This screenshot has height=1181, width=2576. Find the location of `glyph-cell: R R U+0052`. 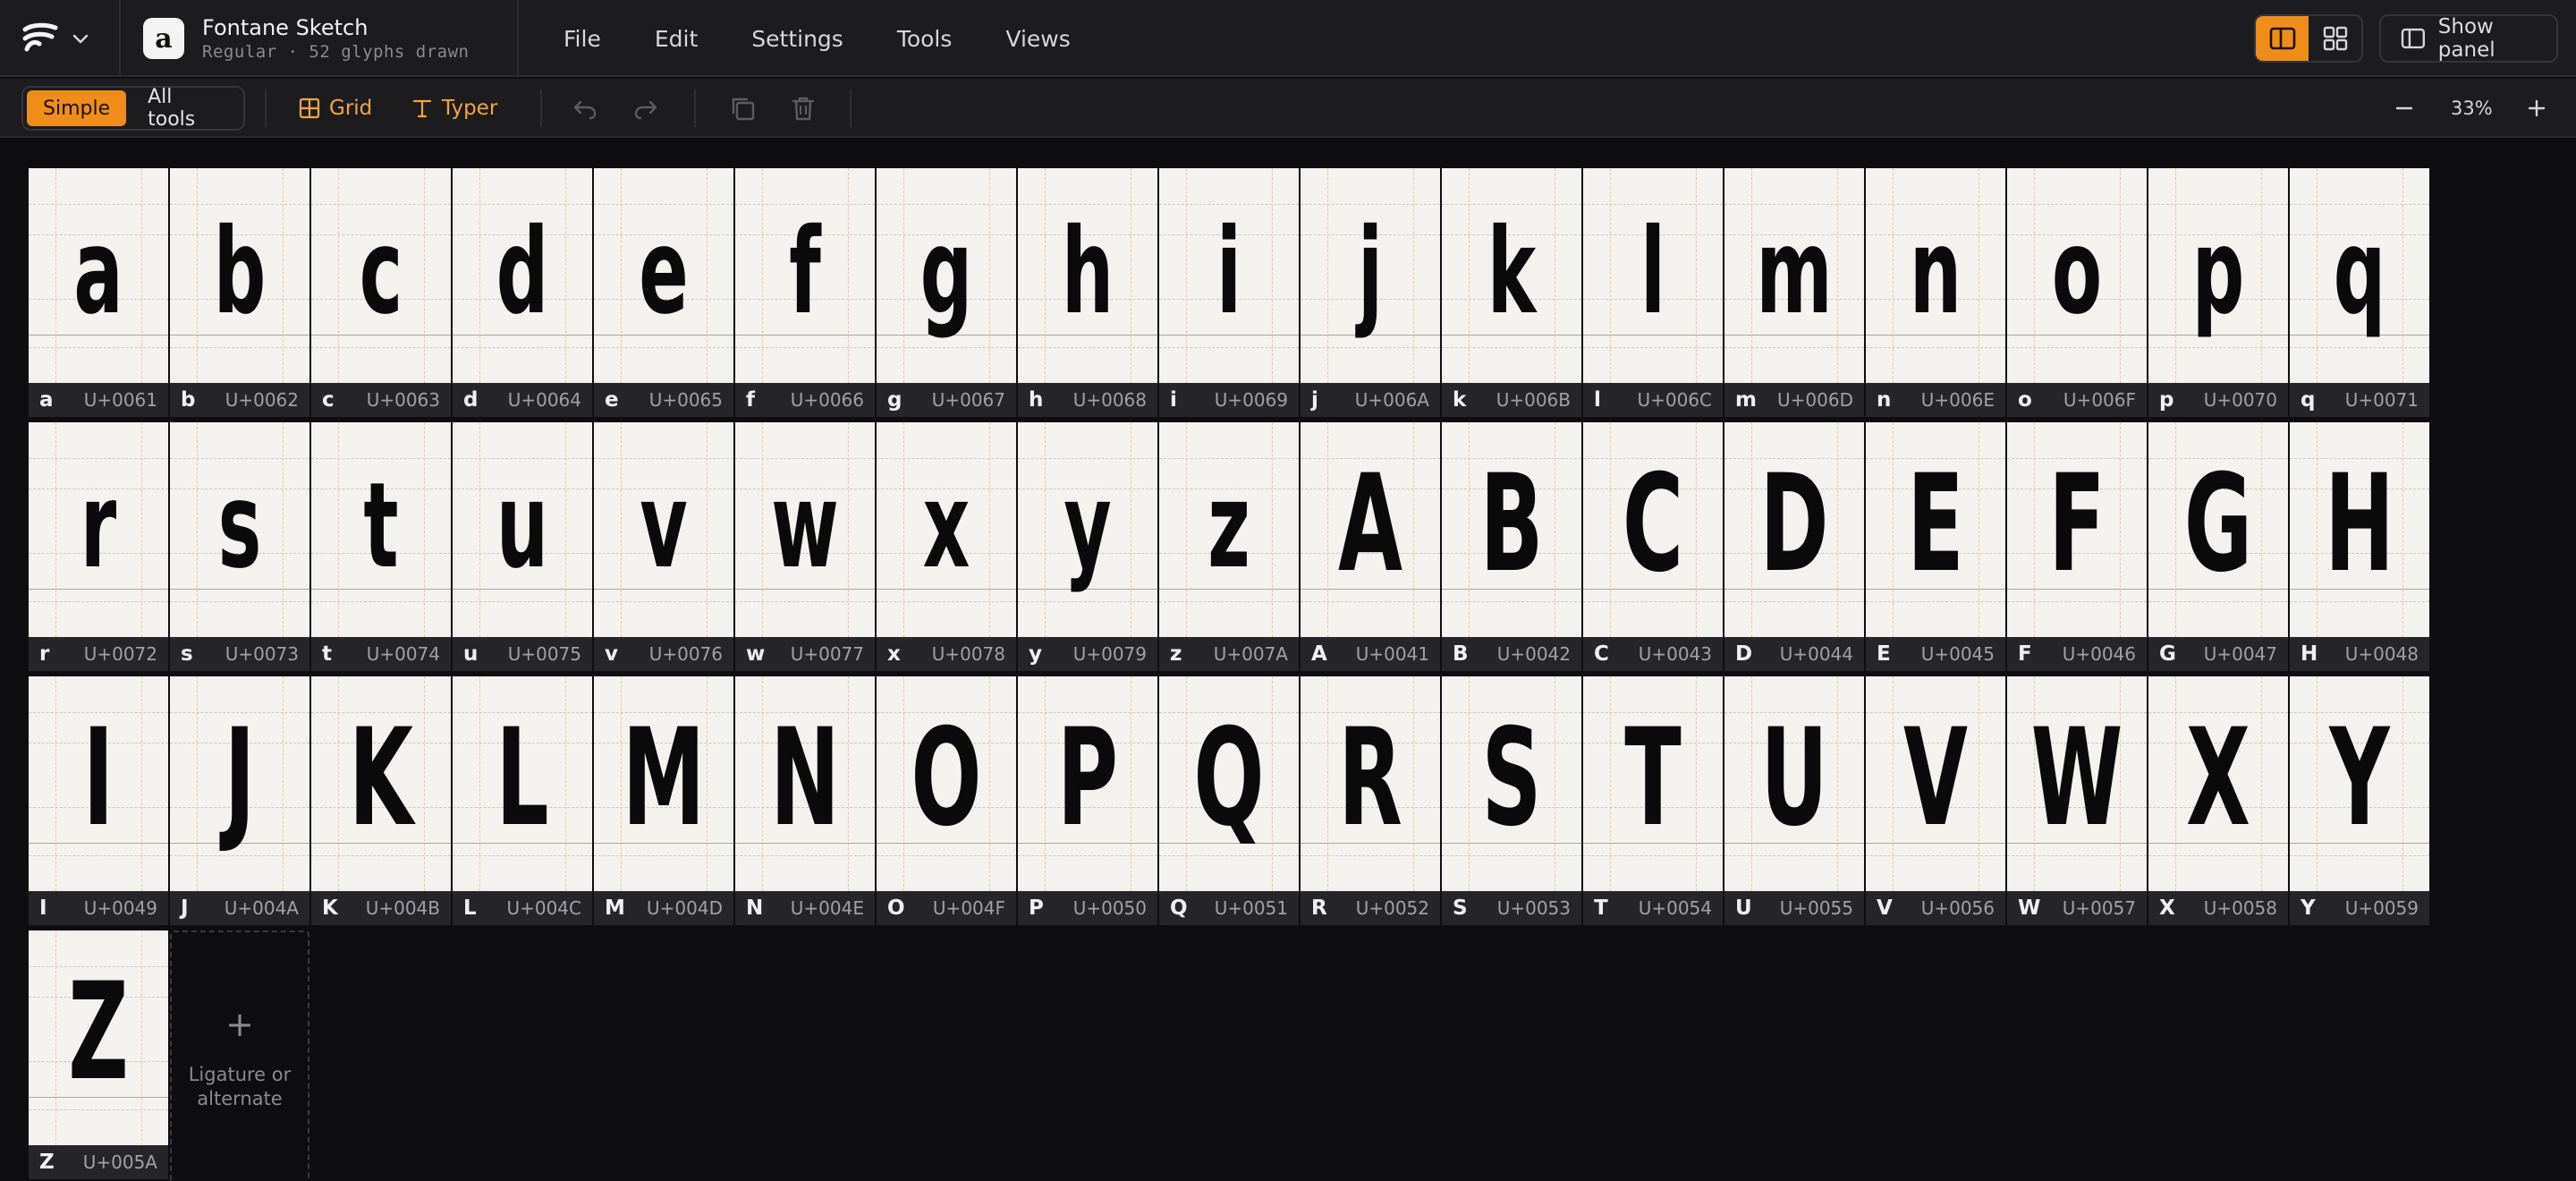

glyph-cell: R R U+0052 is located at coordinates (1370, 800).